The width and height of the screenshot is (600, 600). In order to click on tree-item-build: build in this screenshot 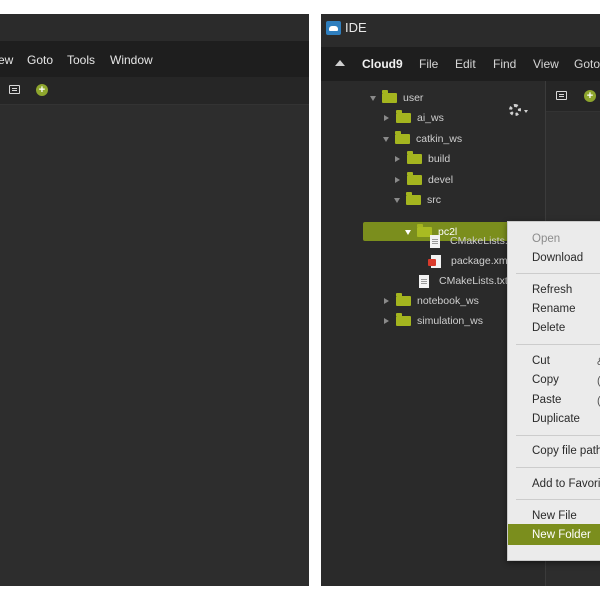, I will do `click(422, 159)`.